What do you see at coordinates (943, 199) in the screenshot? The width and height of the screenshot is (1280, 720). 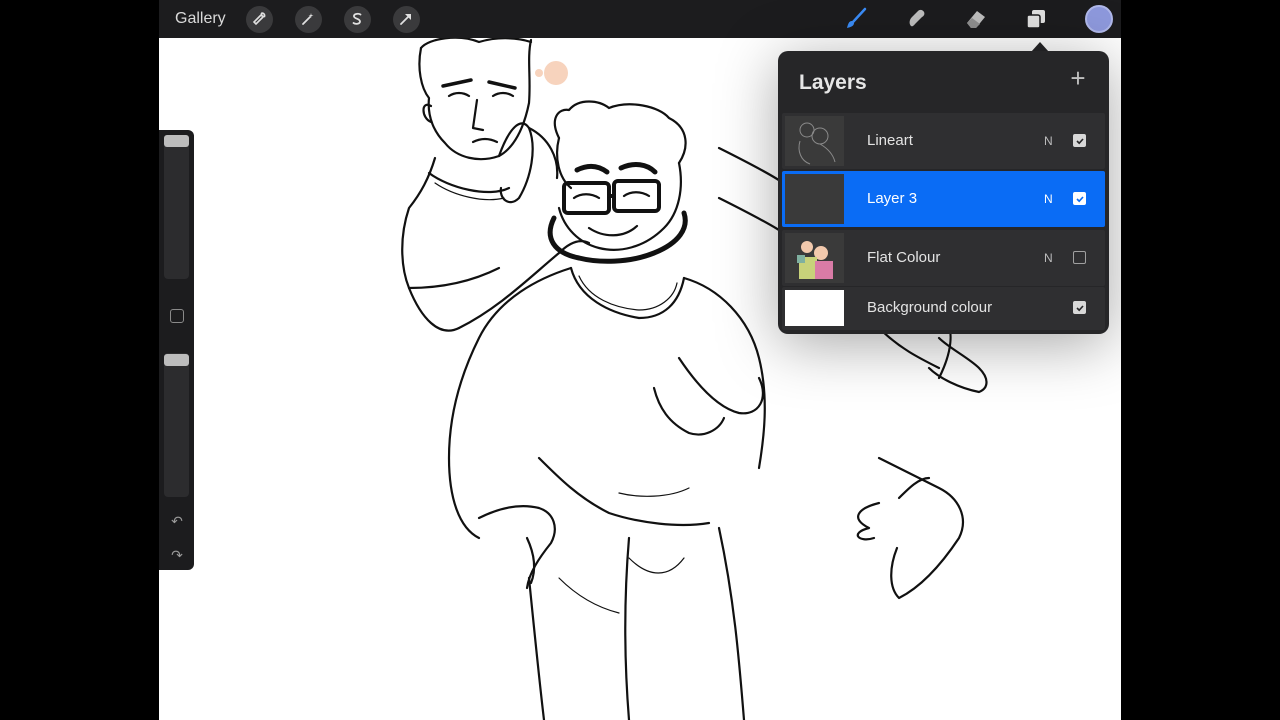 I see `layer-row-layer-3: Layer 3 N` at bounding box center [943, 199].